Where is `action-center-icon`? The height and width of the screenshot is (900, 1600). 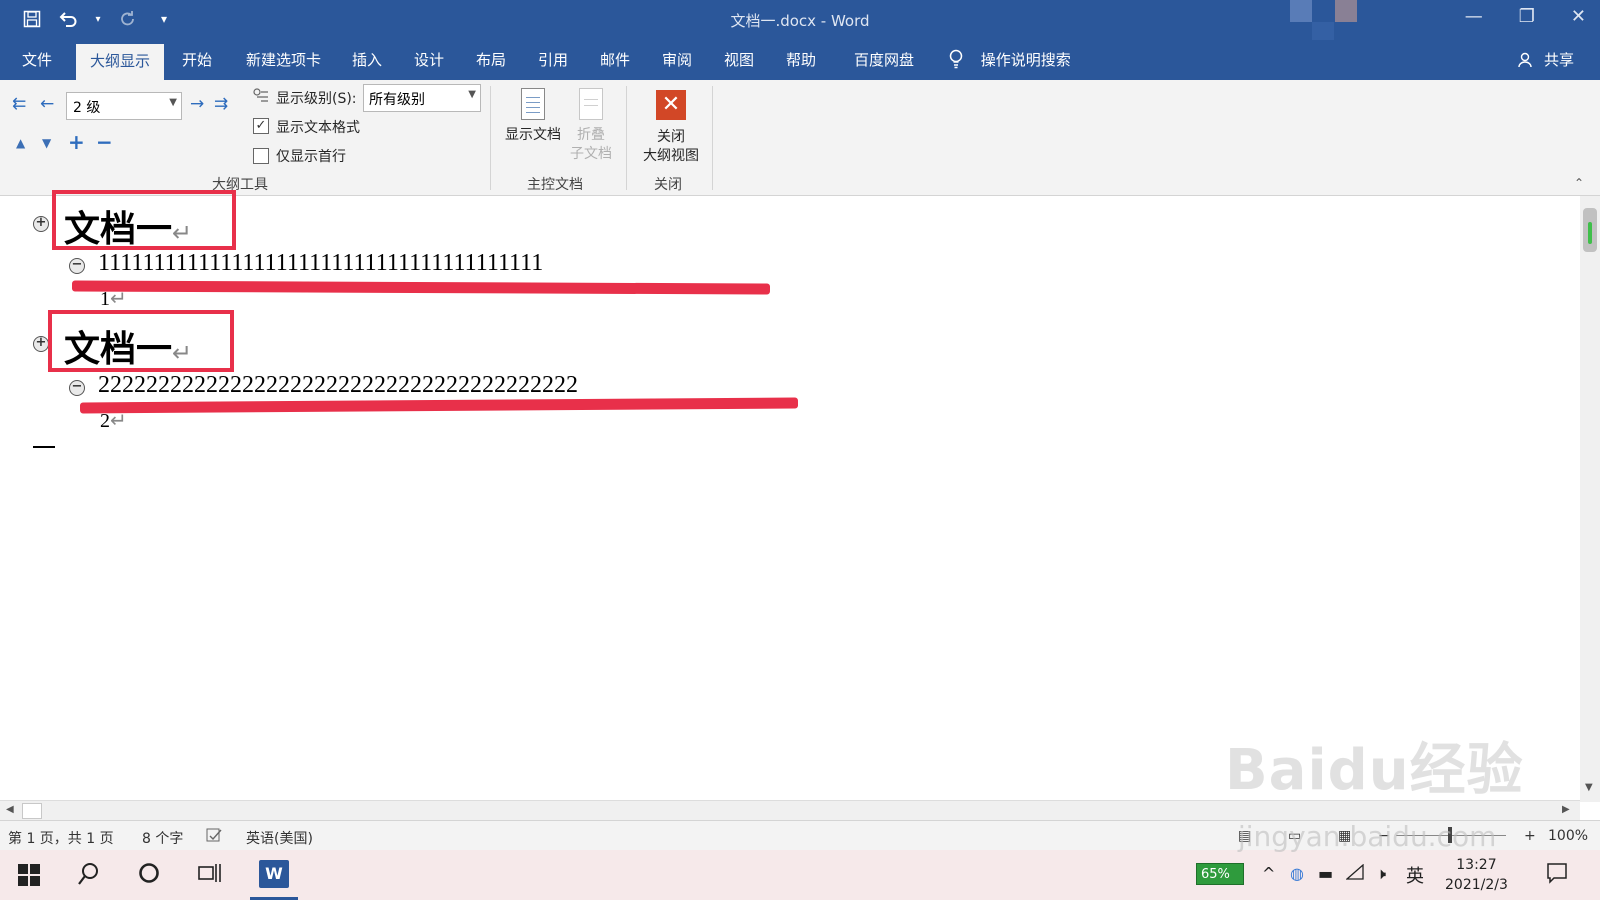
action-center-icon is located at coordinates (1557, 875).